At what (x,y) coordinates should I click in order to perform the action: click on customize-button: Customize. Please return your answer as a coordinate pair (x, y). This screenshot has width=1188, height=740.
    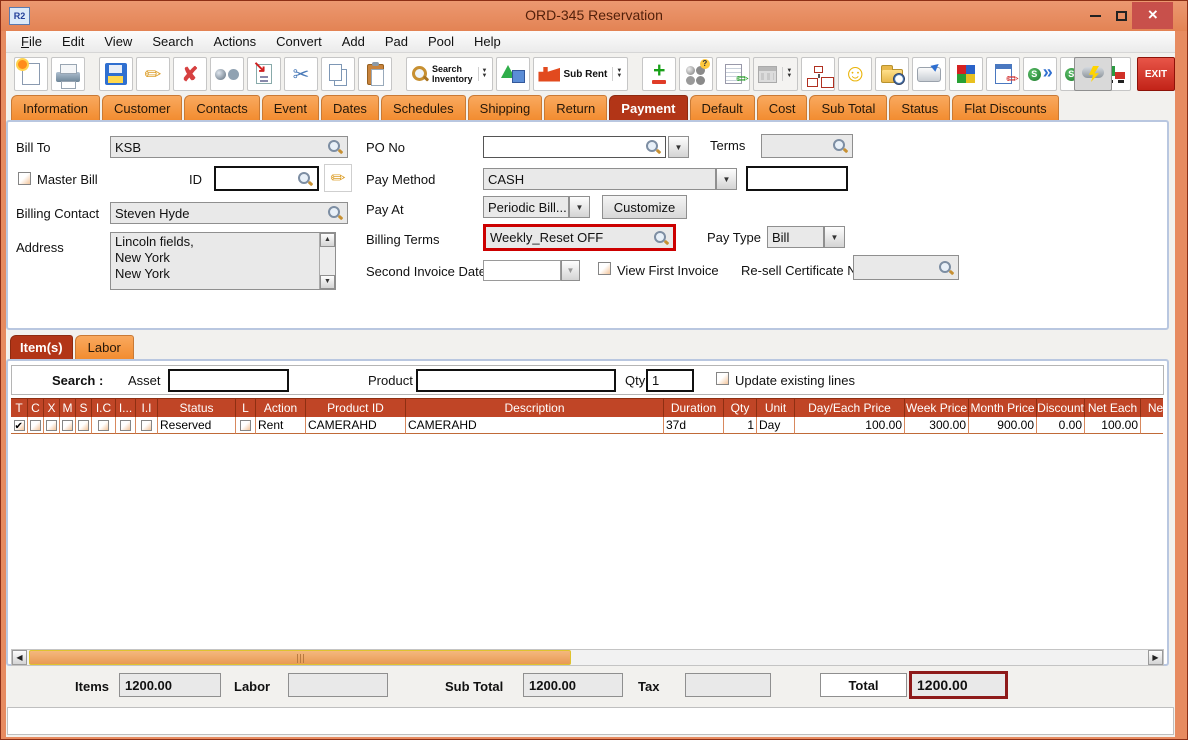
    Looking at the image, I should click on (644, 207).